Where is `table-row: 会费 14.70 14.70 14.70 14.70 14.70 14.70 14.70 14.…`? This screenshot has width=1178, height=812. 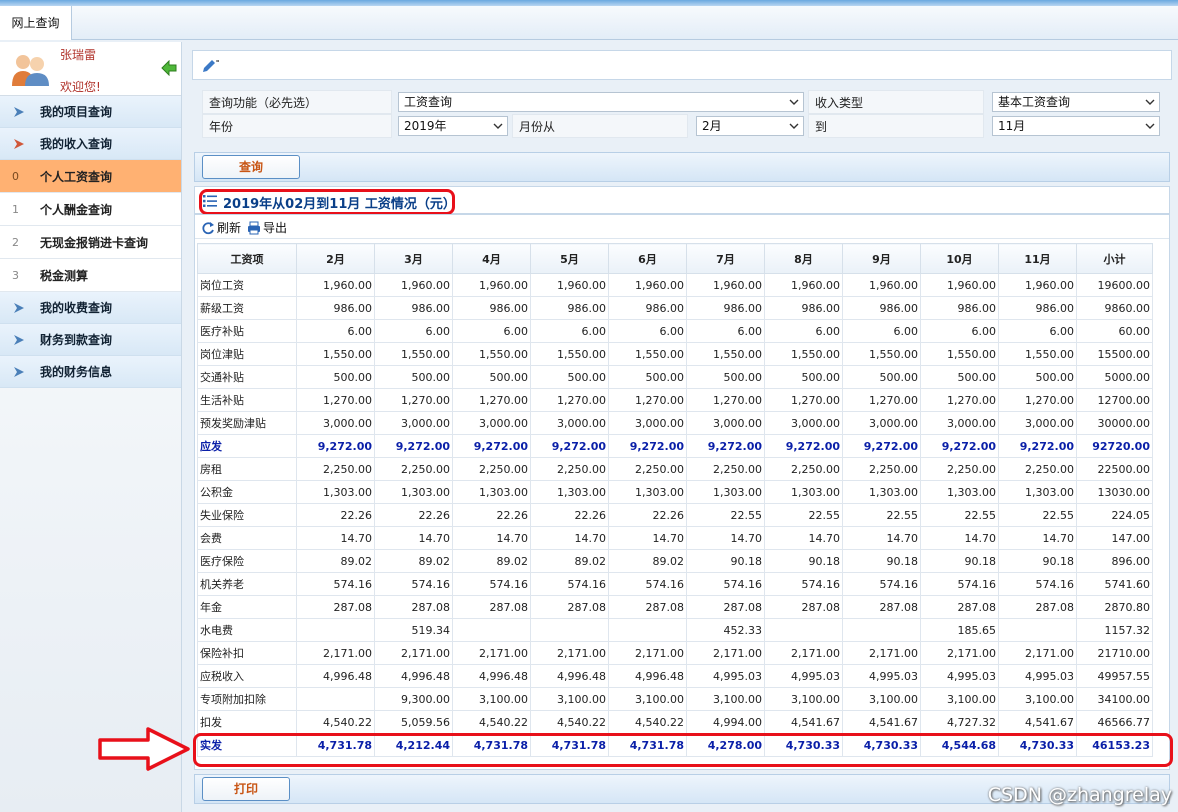 table-row: 会费 14.70 14.70 14.70 14.70 14.70 14.70 14.70 14.… is located at coordinates (675, 538).